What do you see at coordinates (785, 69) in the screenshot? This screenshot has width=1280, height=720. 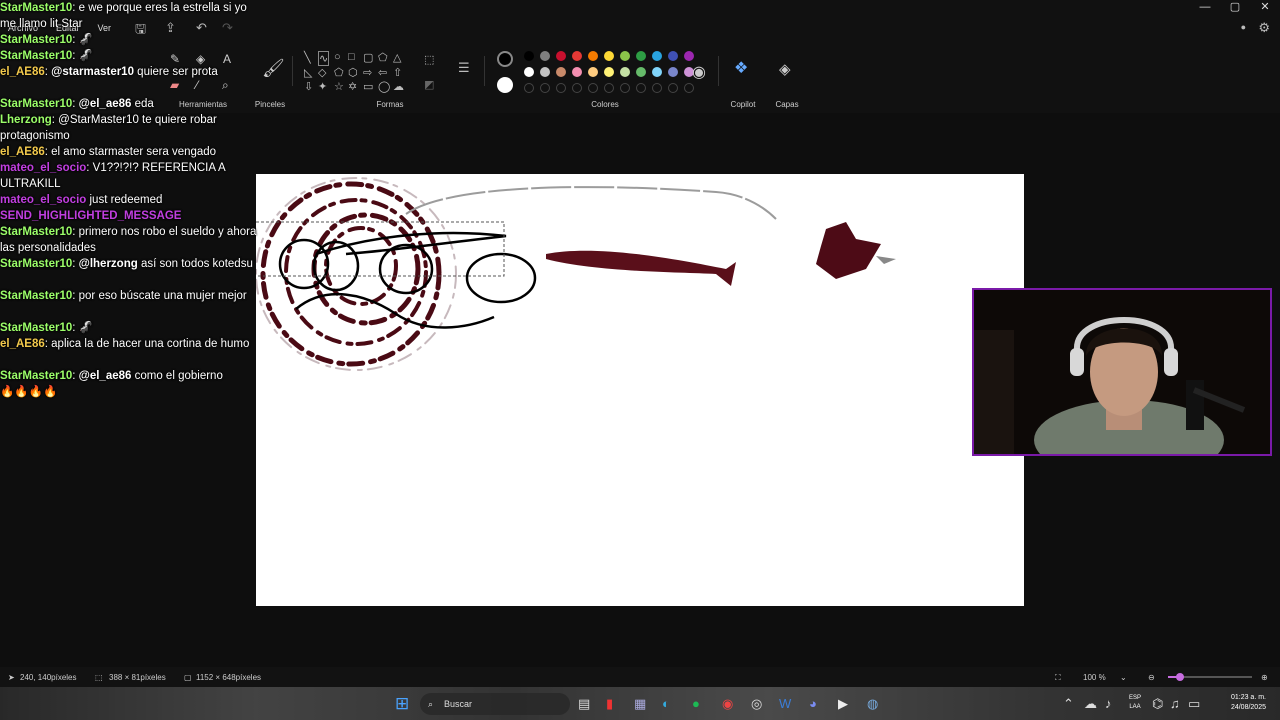 I see `layers-icon: ◈` at bounding box center [785, 69].